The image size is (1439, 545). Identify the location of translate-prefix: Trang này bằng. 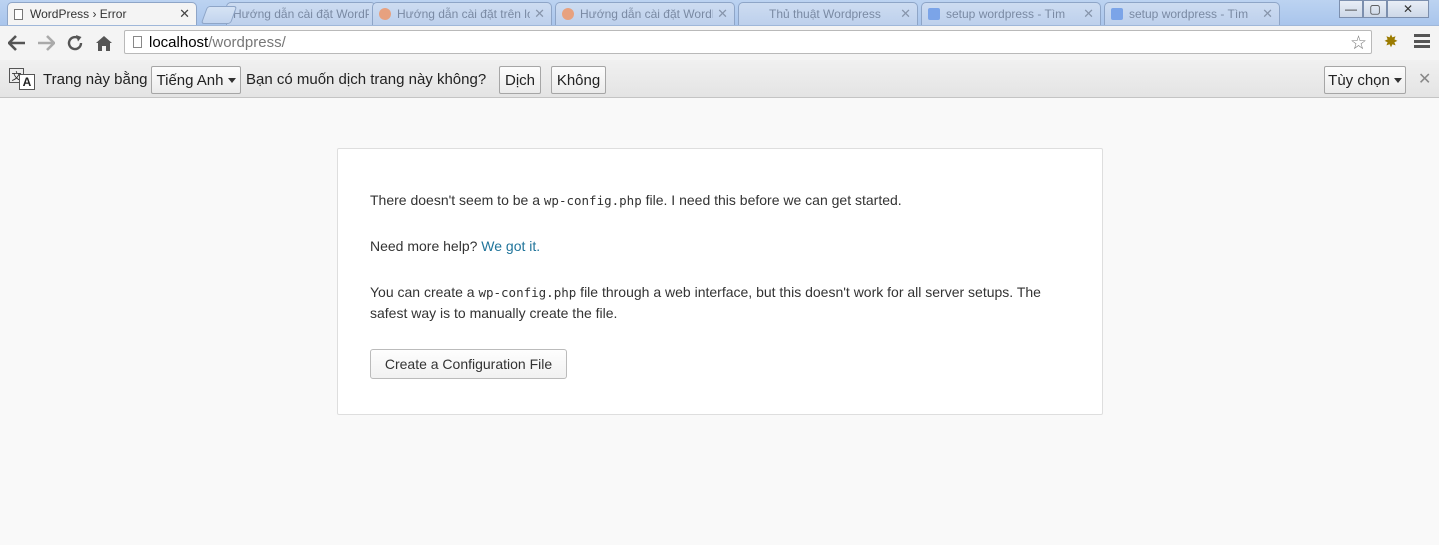
(95, 79).